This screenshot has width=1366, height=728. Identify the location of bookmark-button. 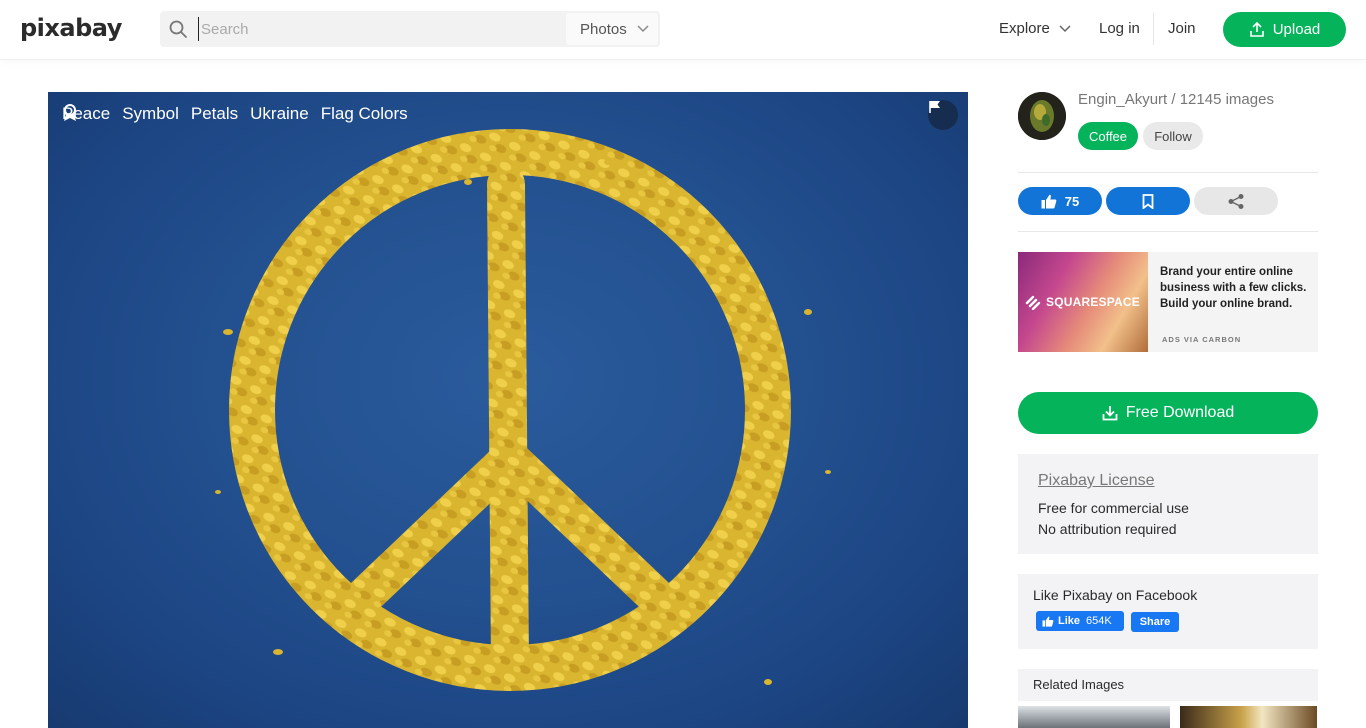
(1148, 201).